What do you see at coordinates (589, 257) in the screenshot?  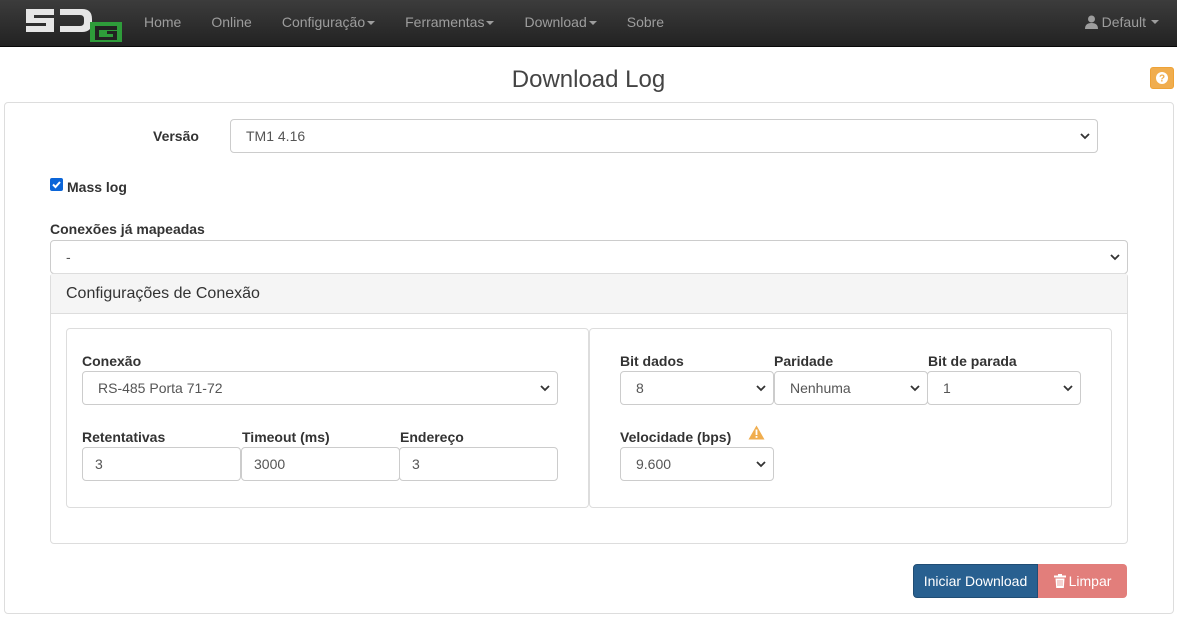 I see `conexoes-select: -` at bounding box center [589, 257].